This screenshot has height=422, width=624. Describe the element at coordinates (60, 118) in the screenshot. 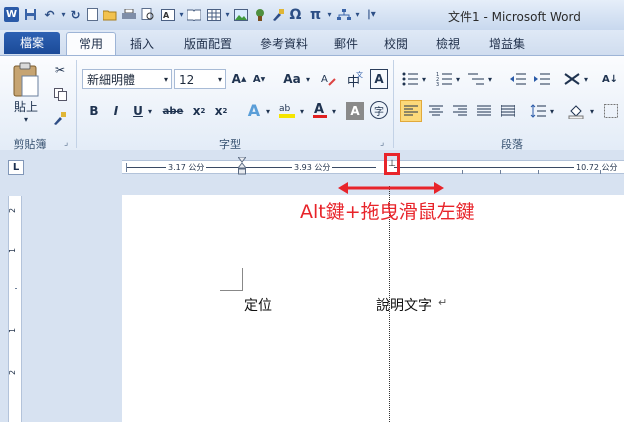

I see `format-painter-icon` at that location.